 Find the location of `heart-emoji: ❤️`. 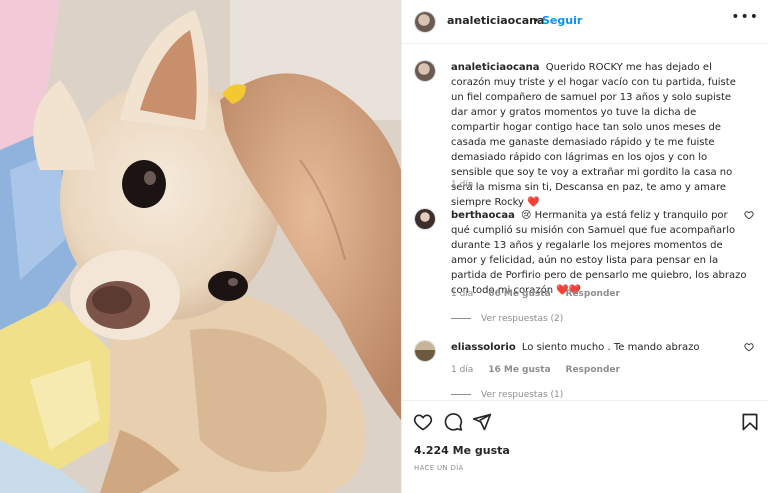

heart-emoji: ❤️ is located at coordinates (533, 202).